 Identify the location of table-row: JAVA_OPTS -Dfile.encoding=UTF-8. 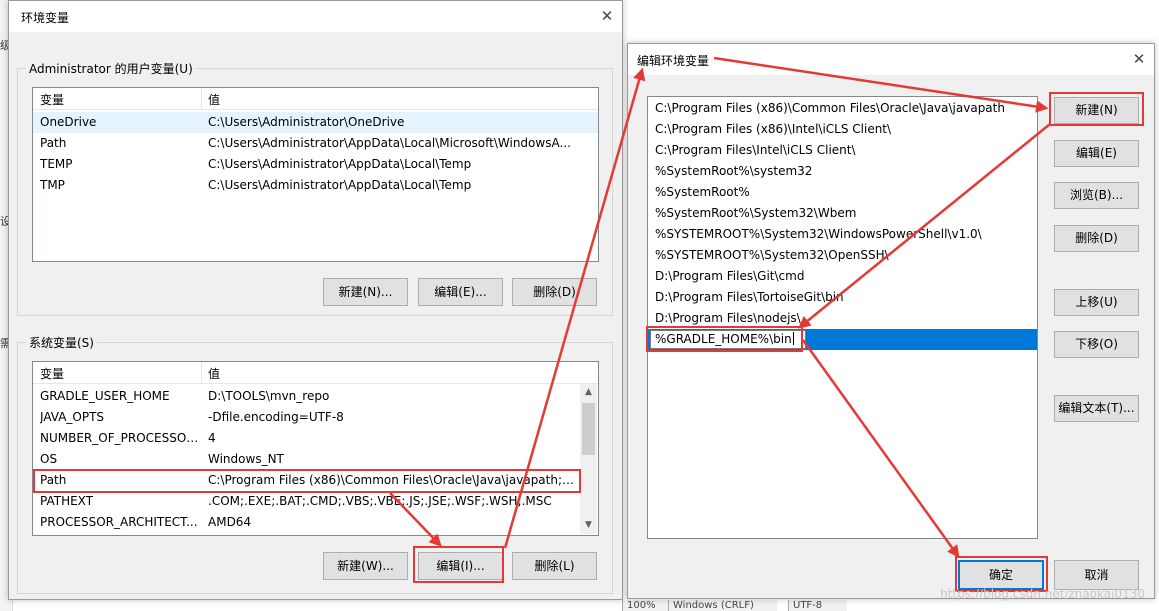
(315, 417).